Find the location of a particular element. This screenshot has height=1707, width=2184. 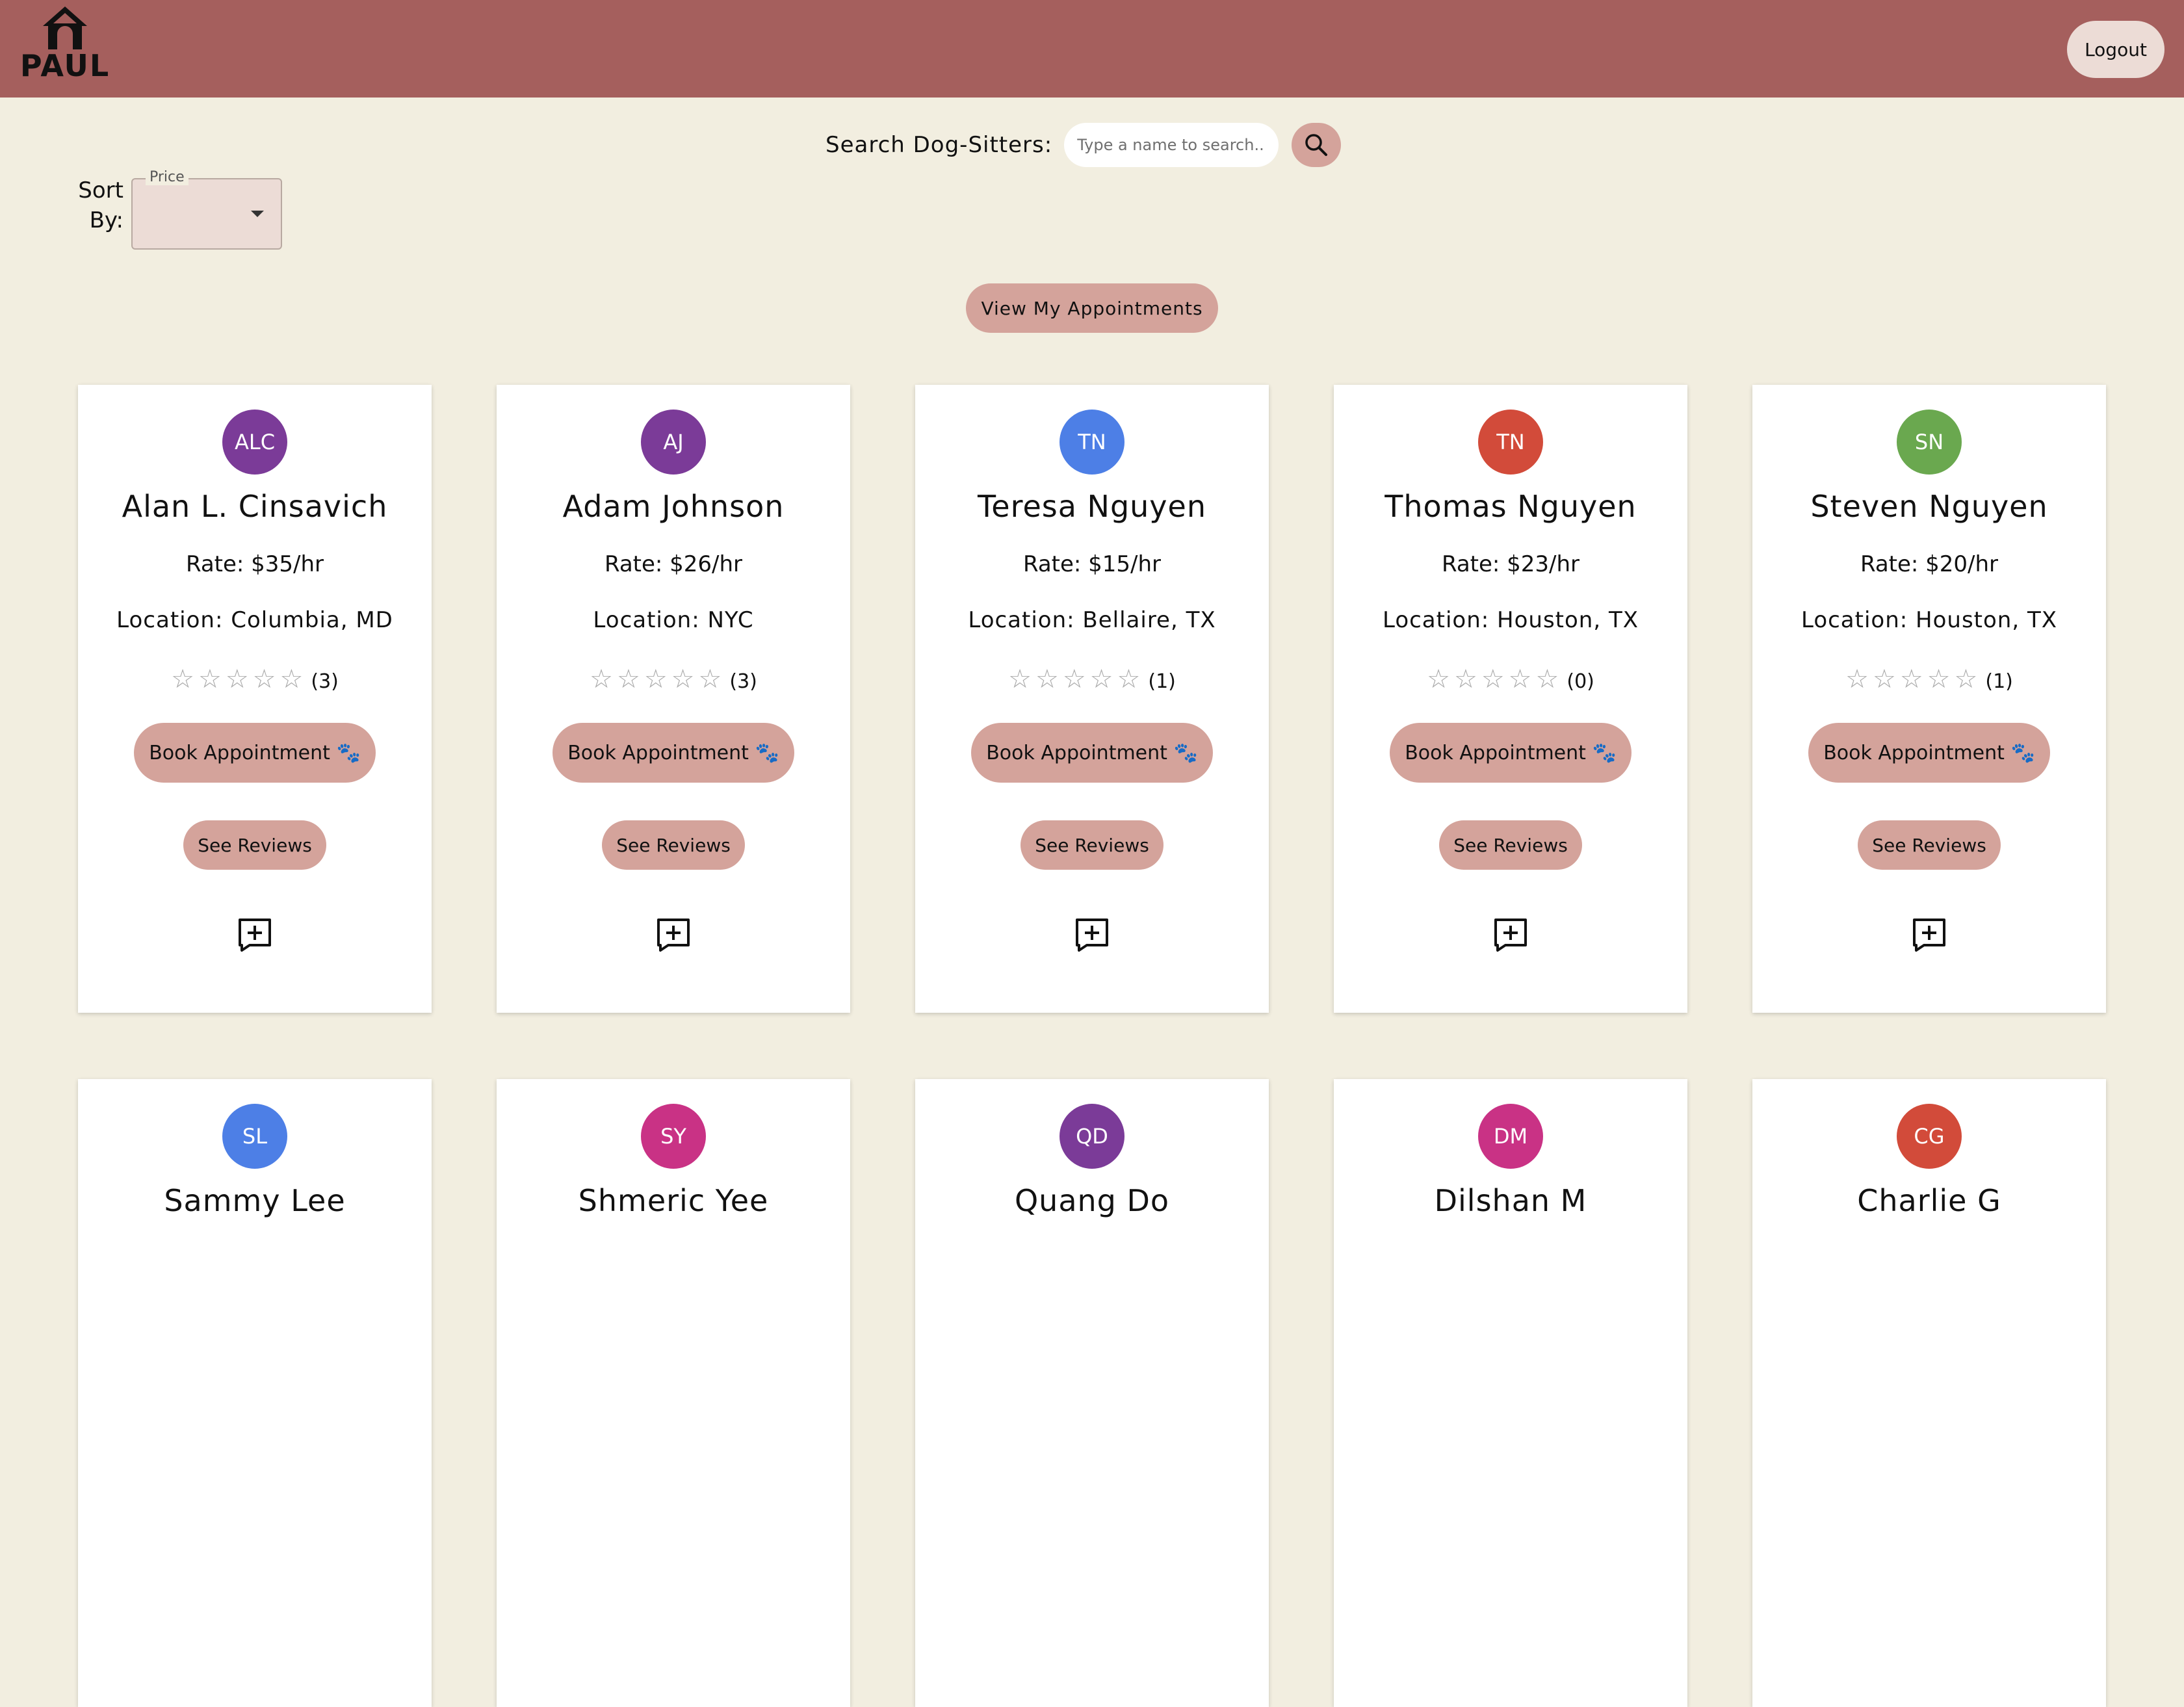

avatar: DM is located at coordinates (1510, 1136).